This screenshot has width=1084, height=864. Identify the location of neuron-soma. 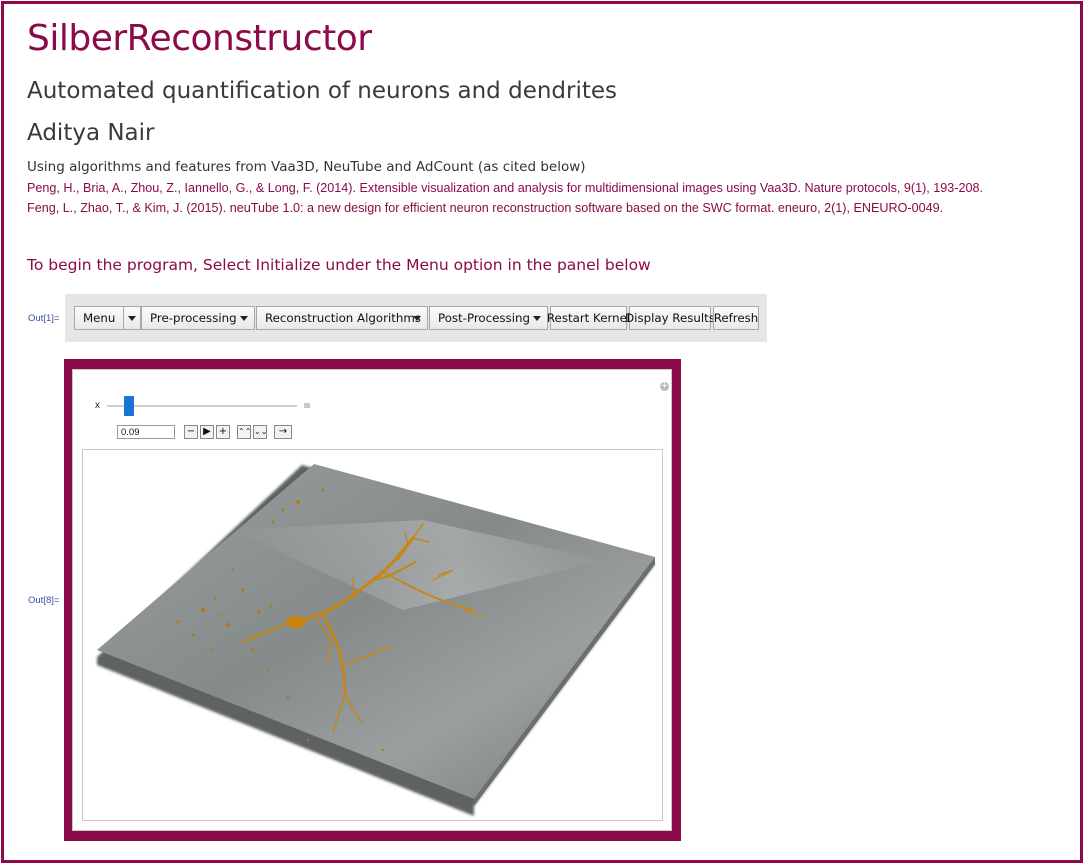
(296, 622).